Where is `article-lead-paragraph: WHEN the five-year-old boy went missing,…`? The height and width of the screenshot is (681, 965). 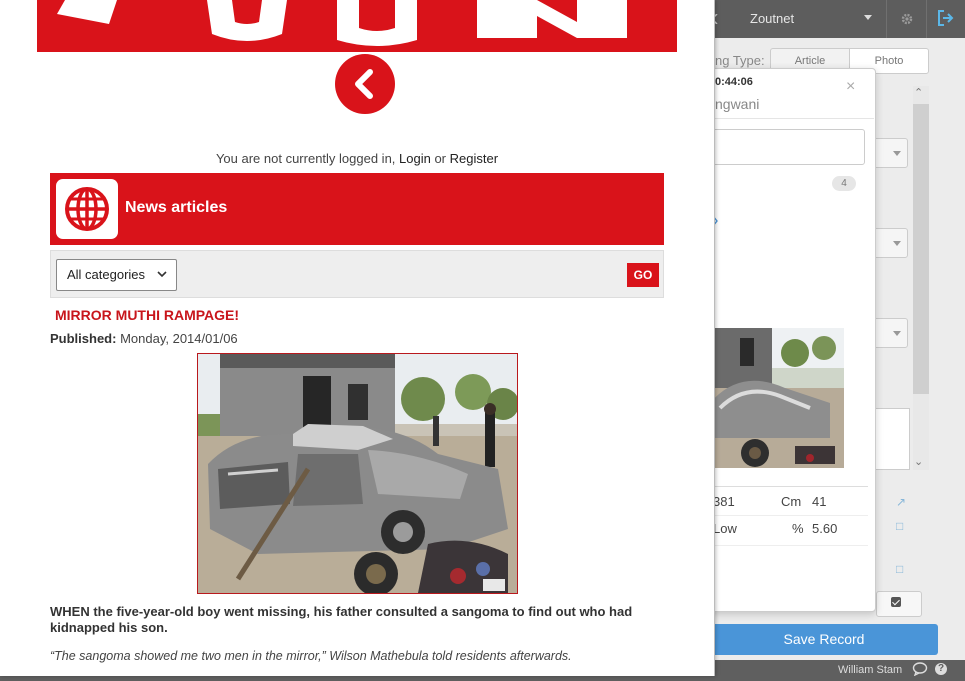
article-lead-paragraph: WHEN the five-year-old boy went missing,… is located at coordinates (341, 619).